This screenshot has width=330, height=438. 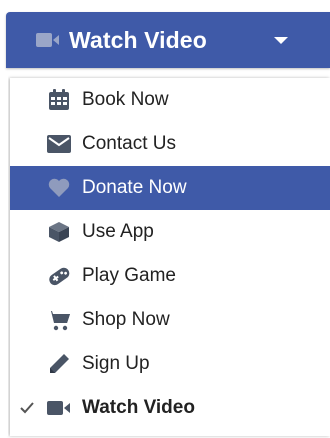 I want to click on menu-item-donate-now: Donate Now, so click(x=170, y=188).